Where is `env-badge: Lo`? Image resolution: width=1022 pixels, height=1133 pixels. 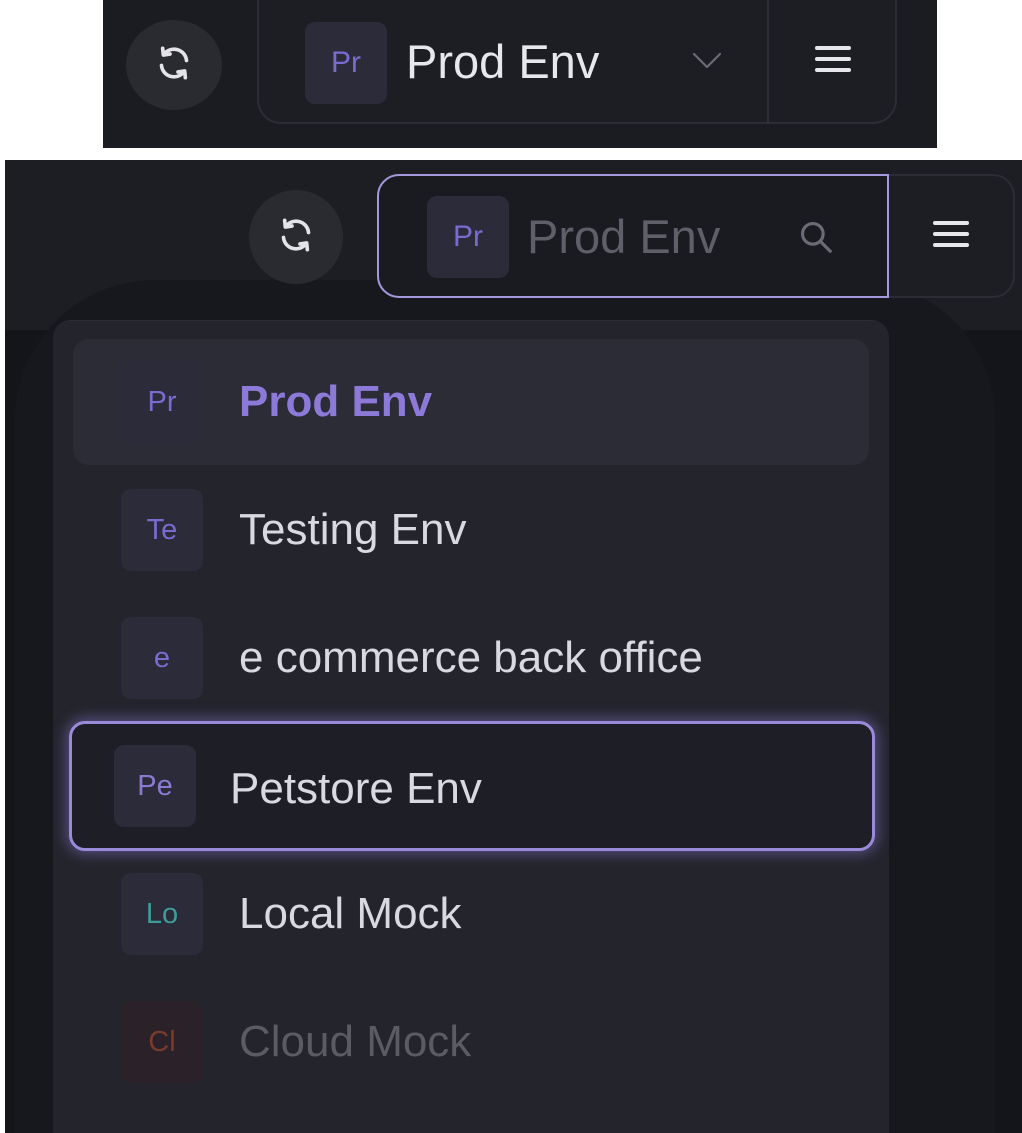
env-badge: Lo is located at coordinates (162, 914).